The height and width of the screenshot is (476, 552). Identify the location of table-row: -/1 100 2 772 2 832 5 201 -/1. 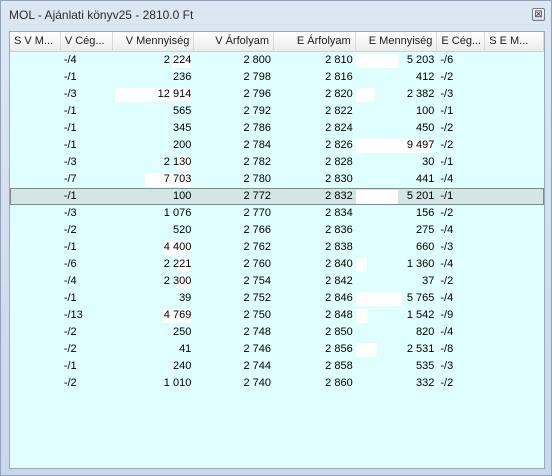
(277, 196).